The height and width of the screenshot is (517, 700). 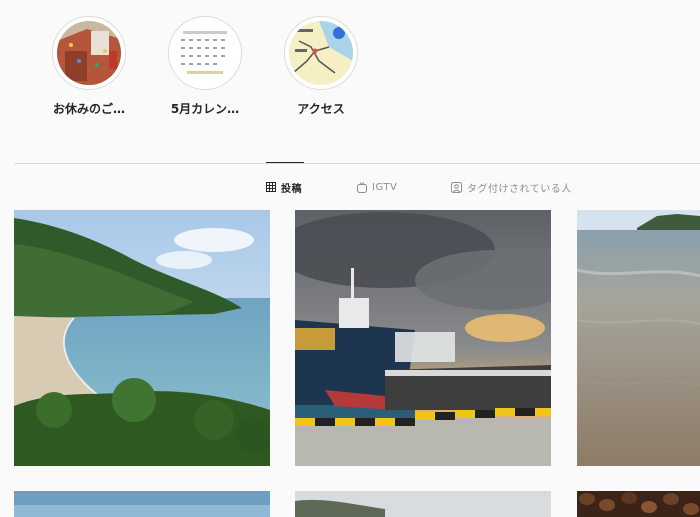 I want to click on igtv-icon, so click(x=362, y=187).